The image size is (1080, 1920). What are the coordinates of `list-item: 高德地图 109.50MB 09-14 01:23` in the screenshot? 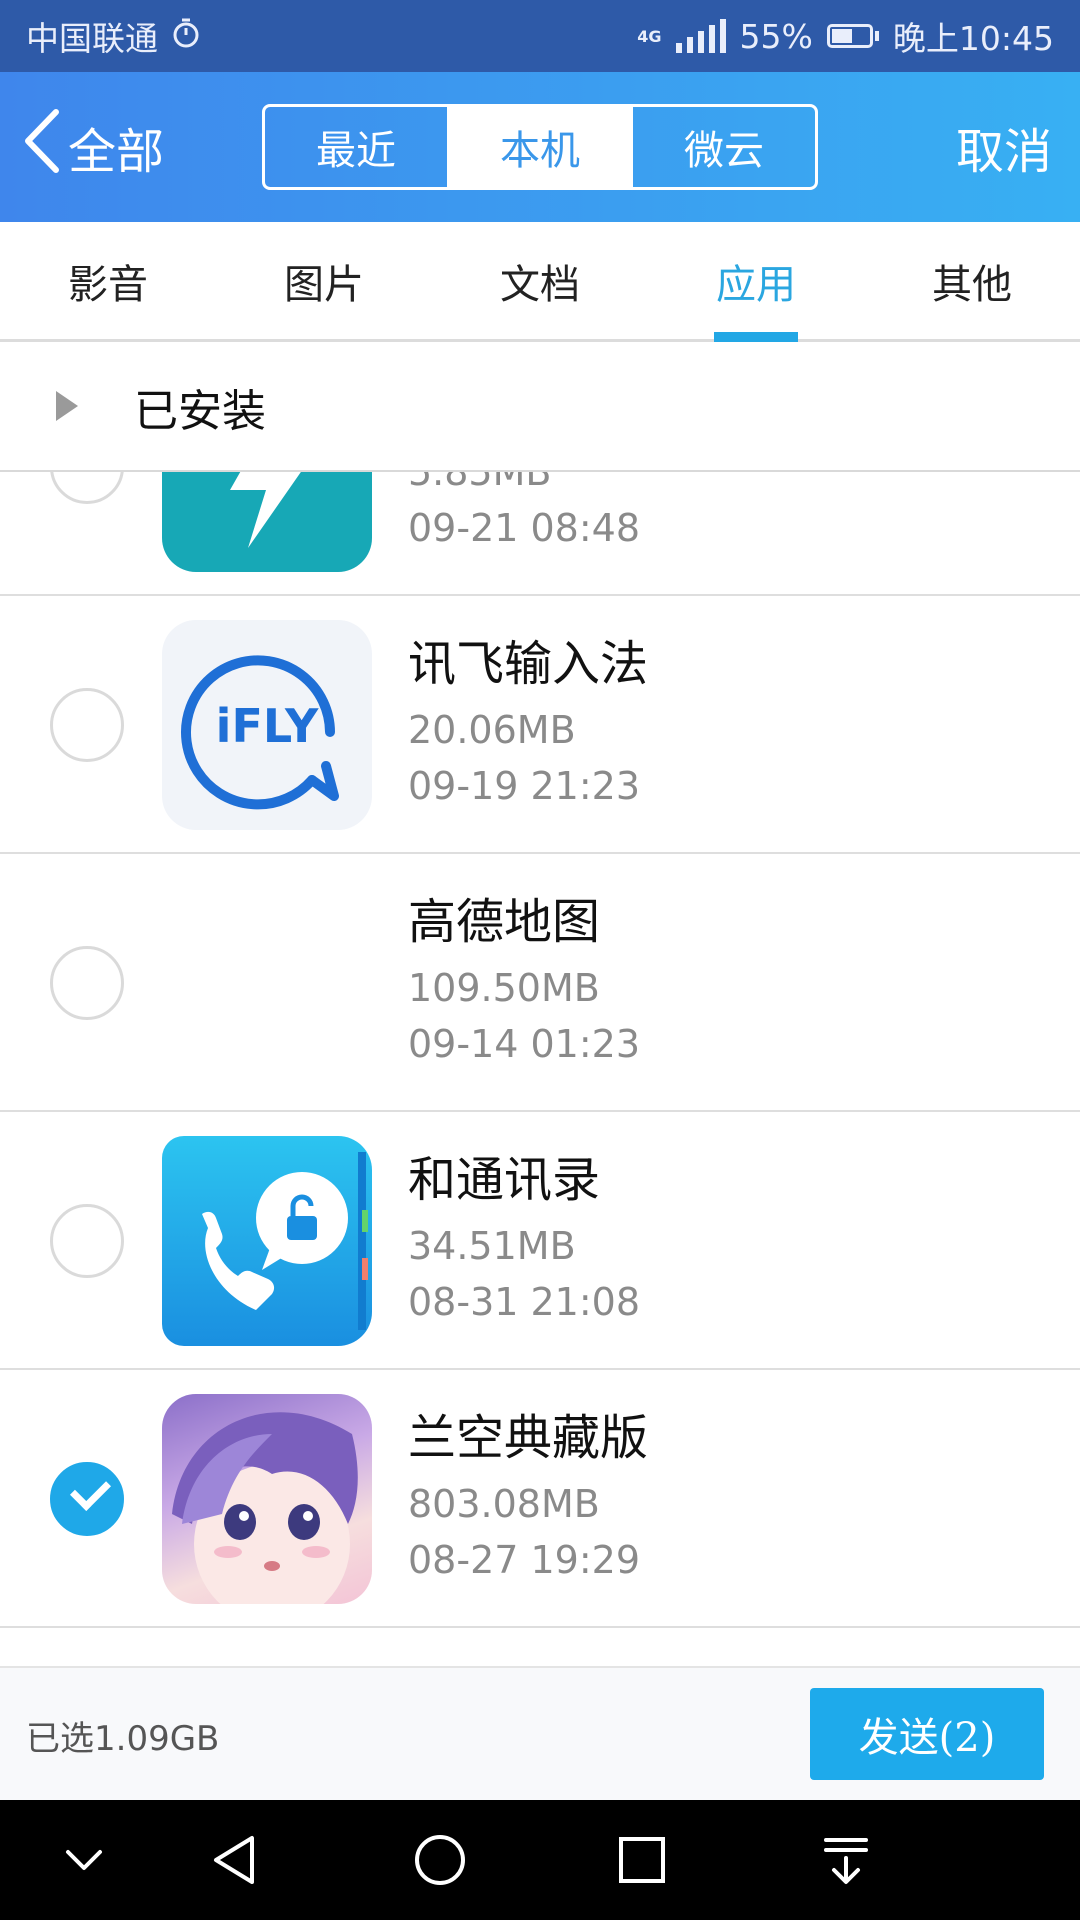 It's located at (540, 983).